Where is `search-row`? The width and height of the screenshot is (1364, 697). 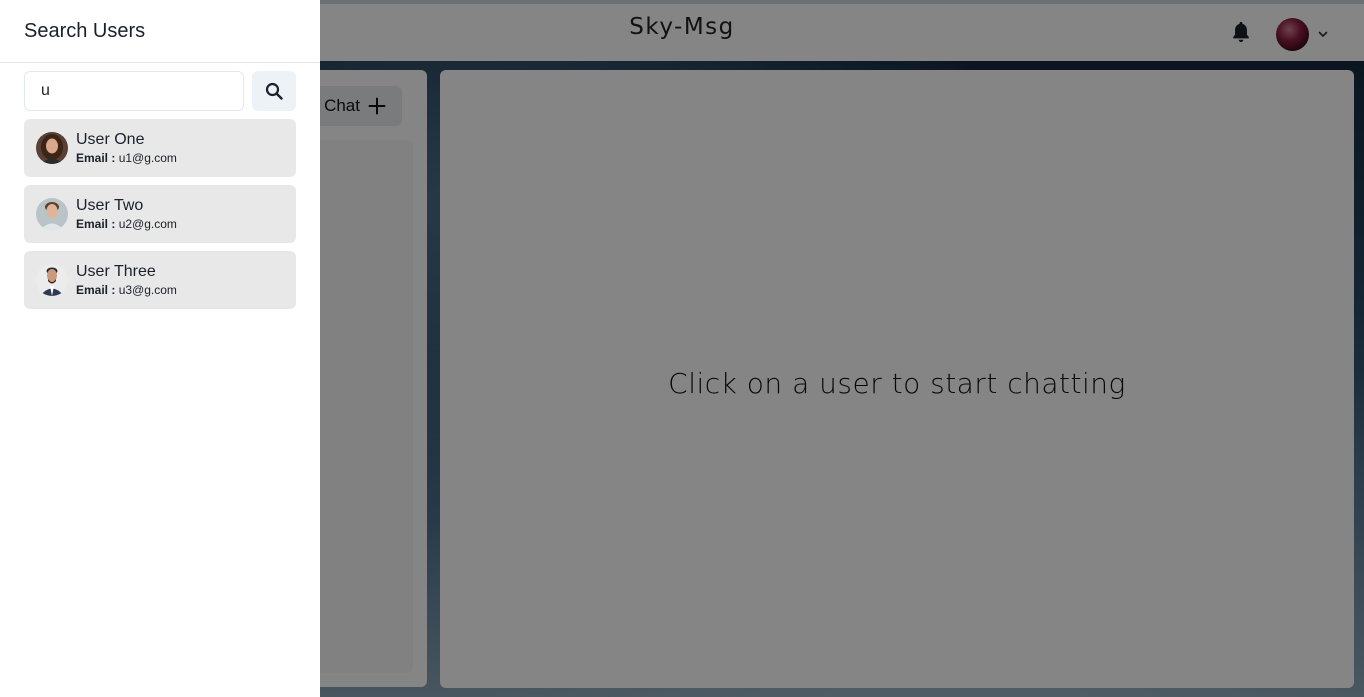
search-row is located at coordinates (160, 91).